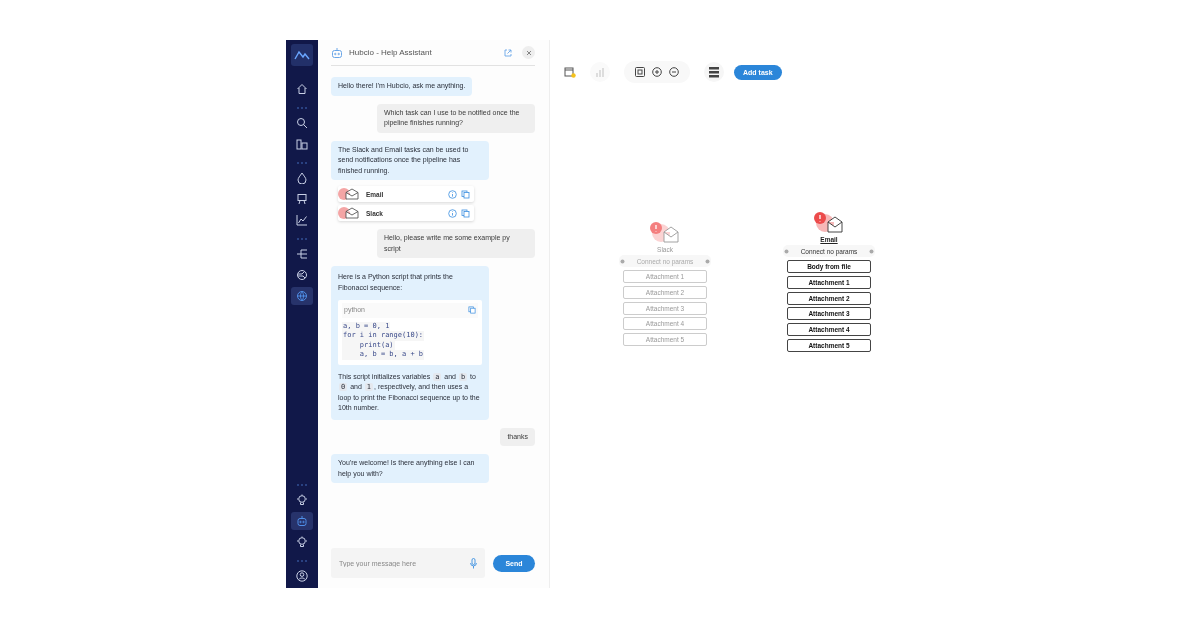 The height and width of the screenshot is (628, 1200). What do you see at coordinates (391, 52) in the screenshot?
I see `panel-title: Hubcio - Help Assistant` at bounding box center [391, 52].